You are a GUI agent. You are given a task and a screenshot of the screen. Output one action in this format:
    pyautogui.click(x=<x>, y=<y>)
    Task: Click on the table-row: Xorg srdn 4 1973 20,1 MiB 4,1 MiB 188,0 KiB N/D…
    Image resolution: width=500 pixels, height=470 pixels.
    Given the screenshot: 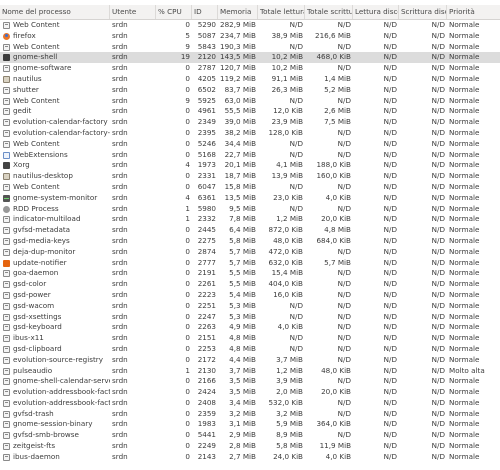 What is the action you would take?
    pyautogui.click(x=250, y=165)
    